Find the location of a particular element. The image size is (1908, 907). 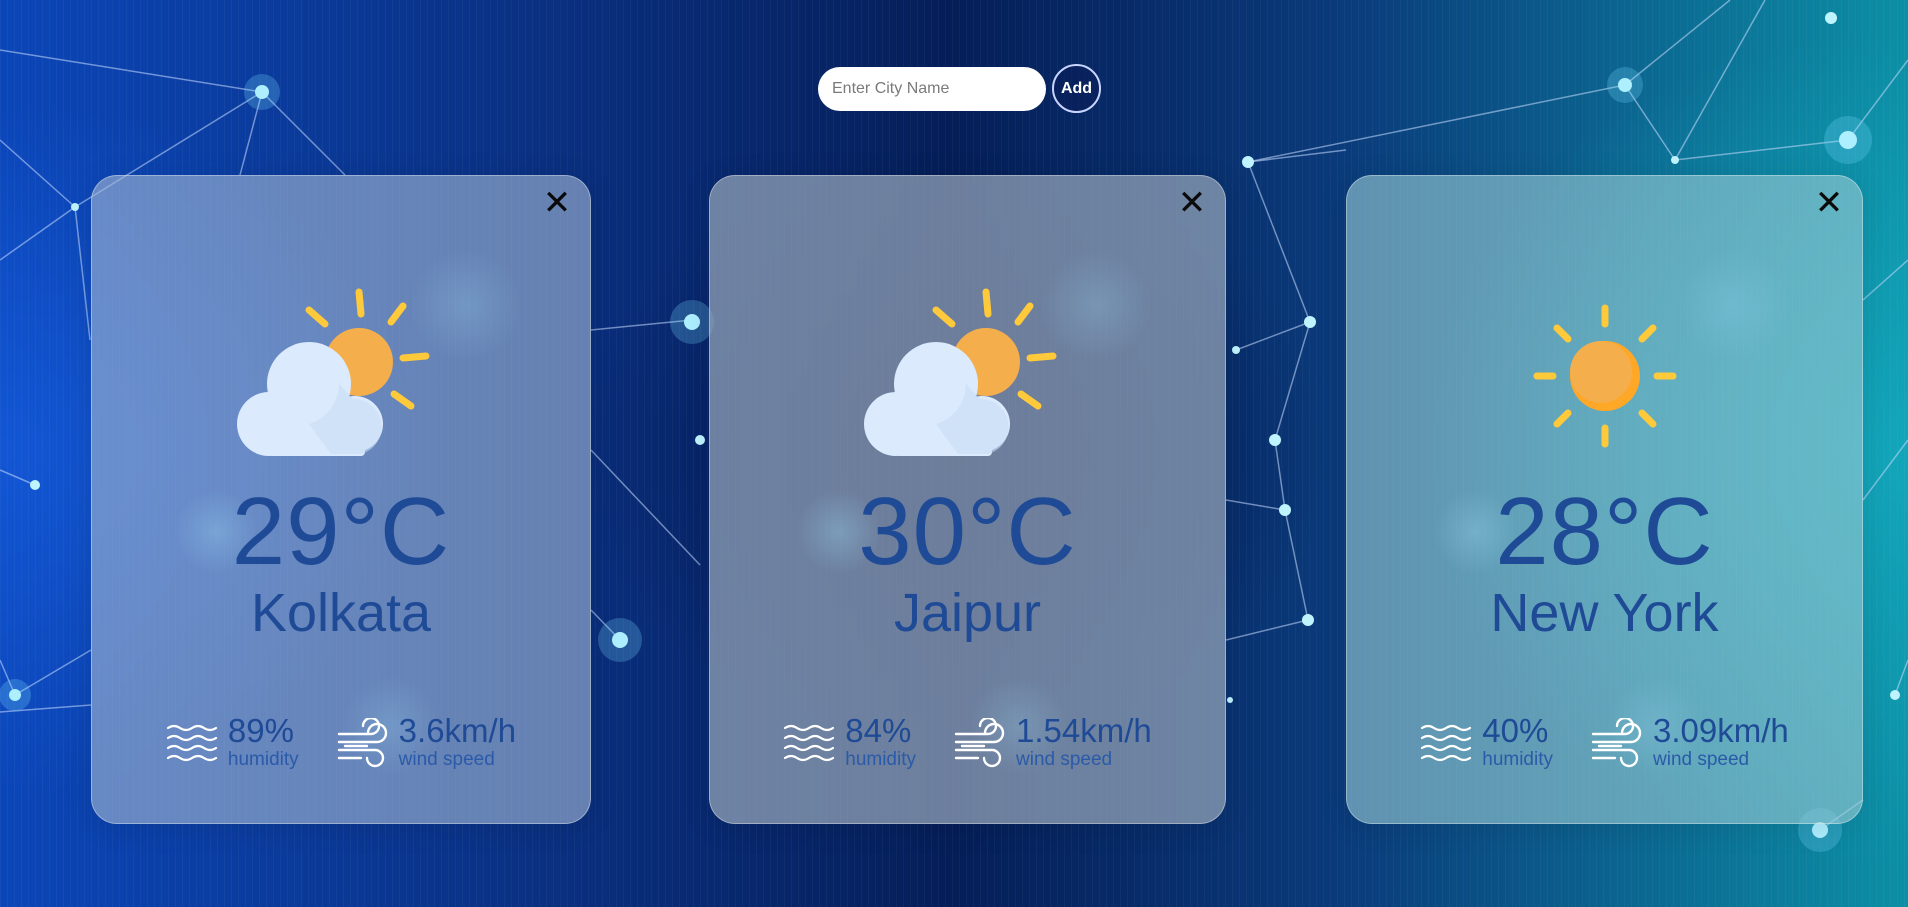

weather-stats: 89% humidity 3.6km/h wind speed is located at coordinates (341, 743).